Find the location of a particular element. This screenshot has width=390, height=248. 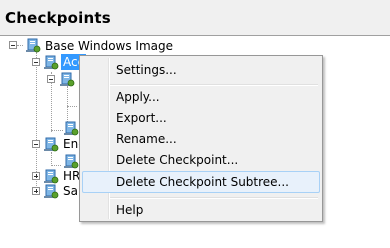

tree-expander-hr is located at coordinates (36, 176).